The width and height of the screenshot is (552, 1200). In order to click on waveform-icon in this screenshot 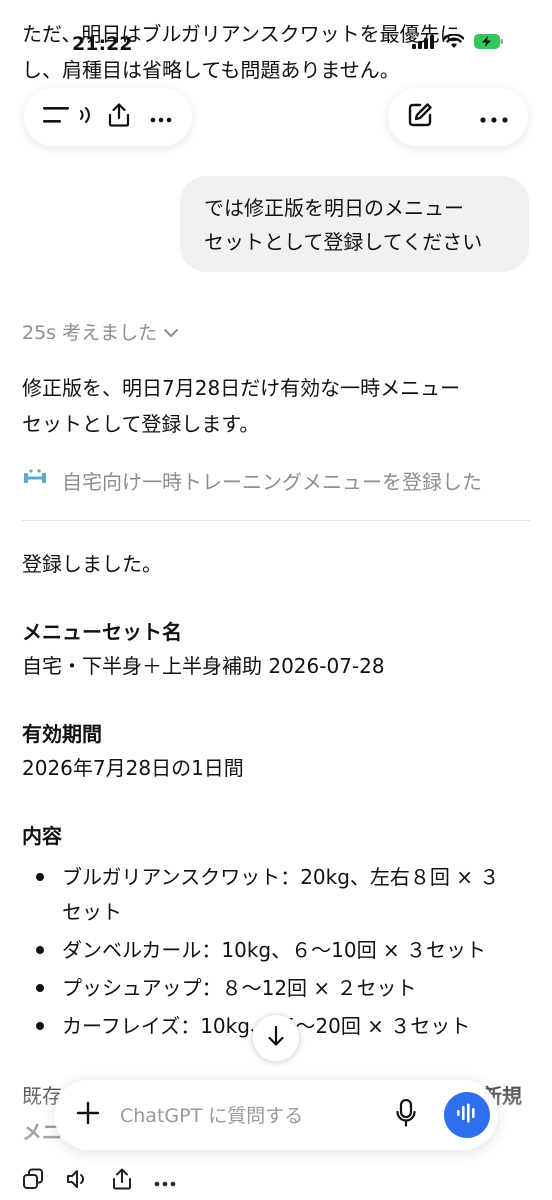, I will do `click(467, 1115)`.